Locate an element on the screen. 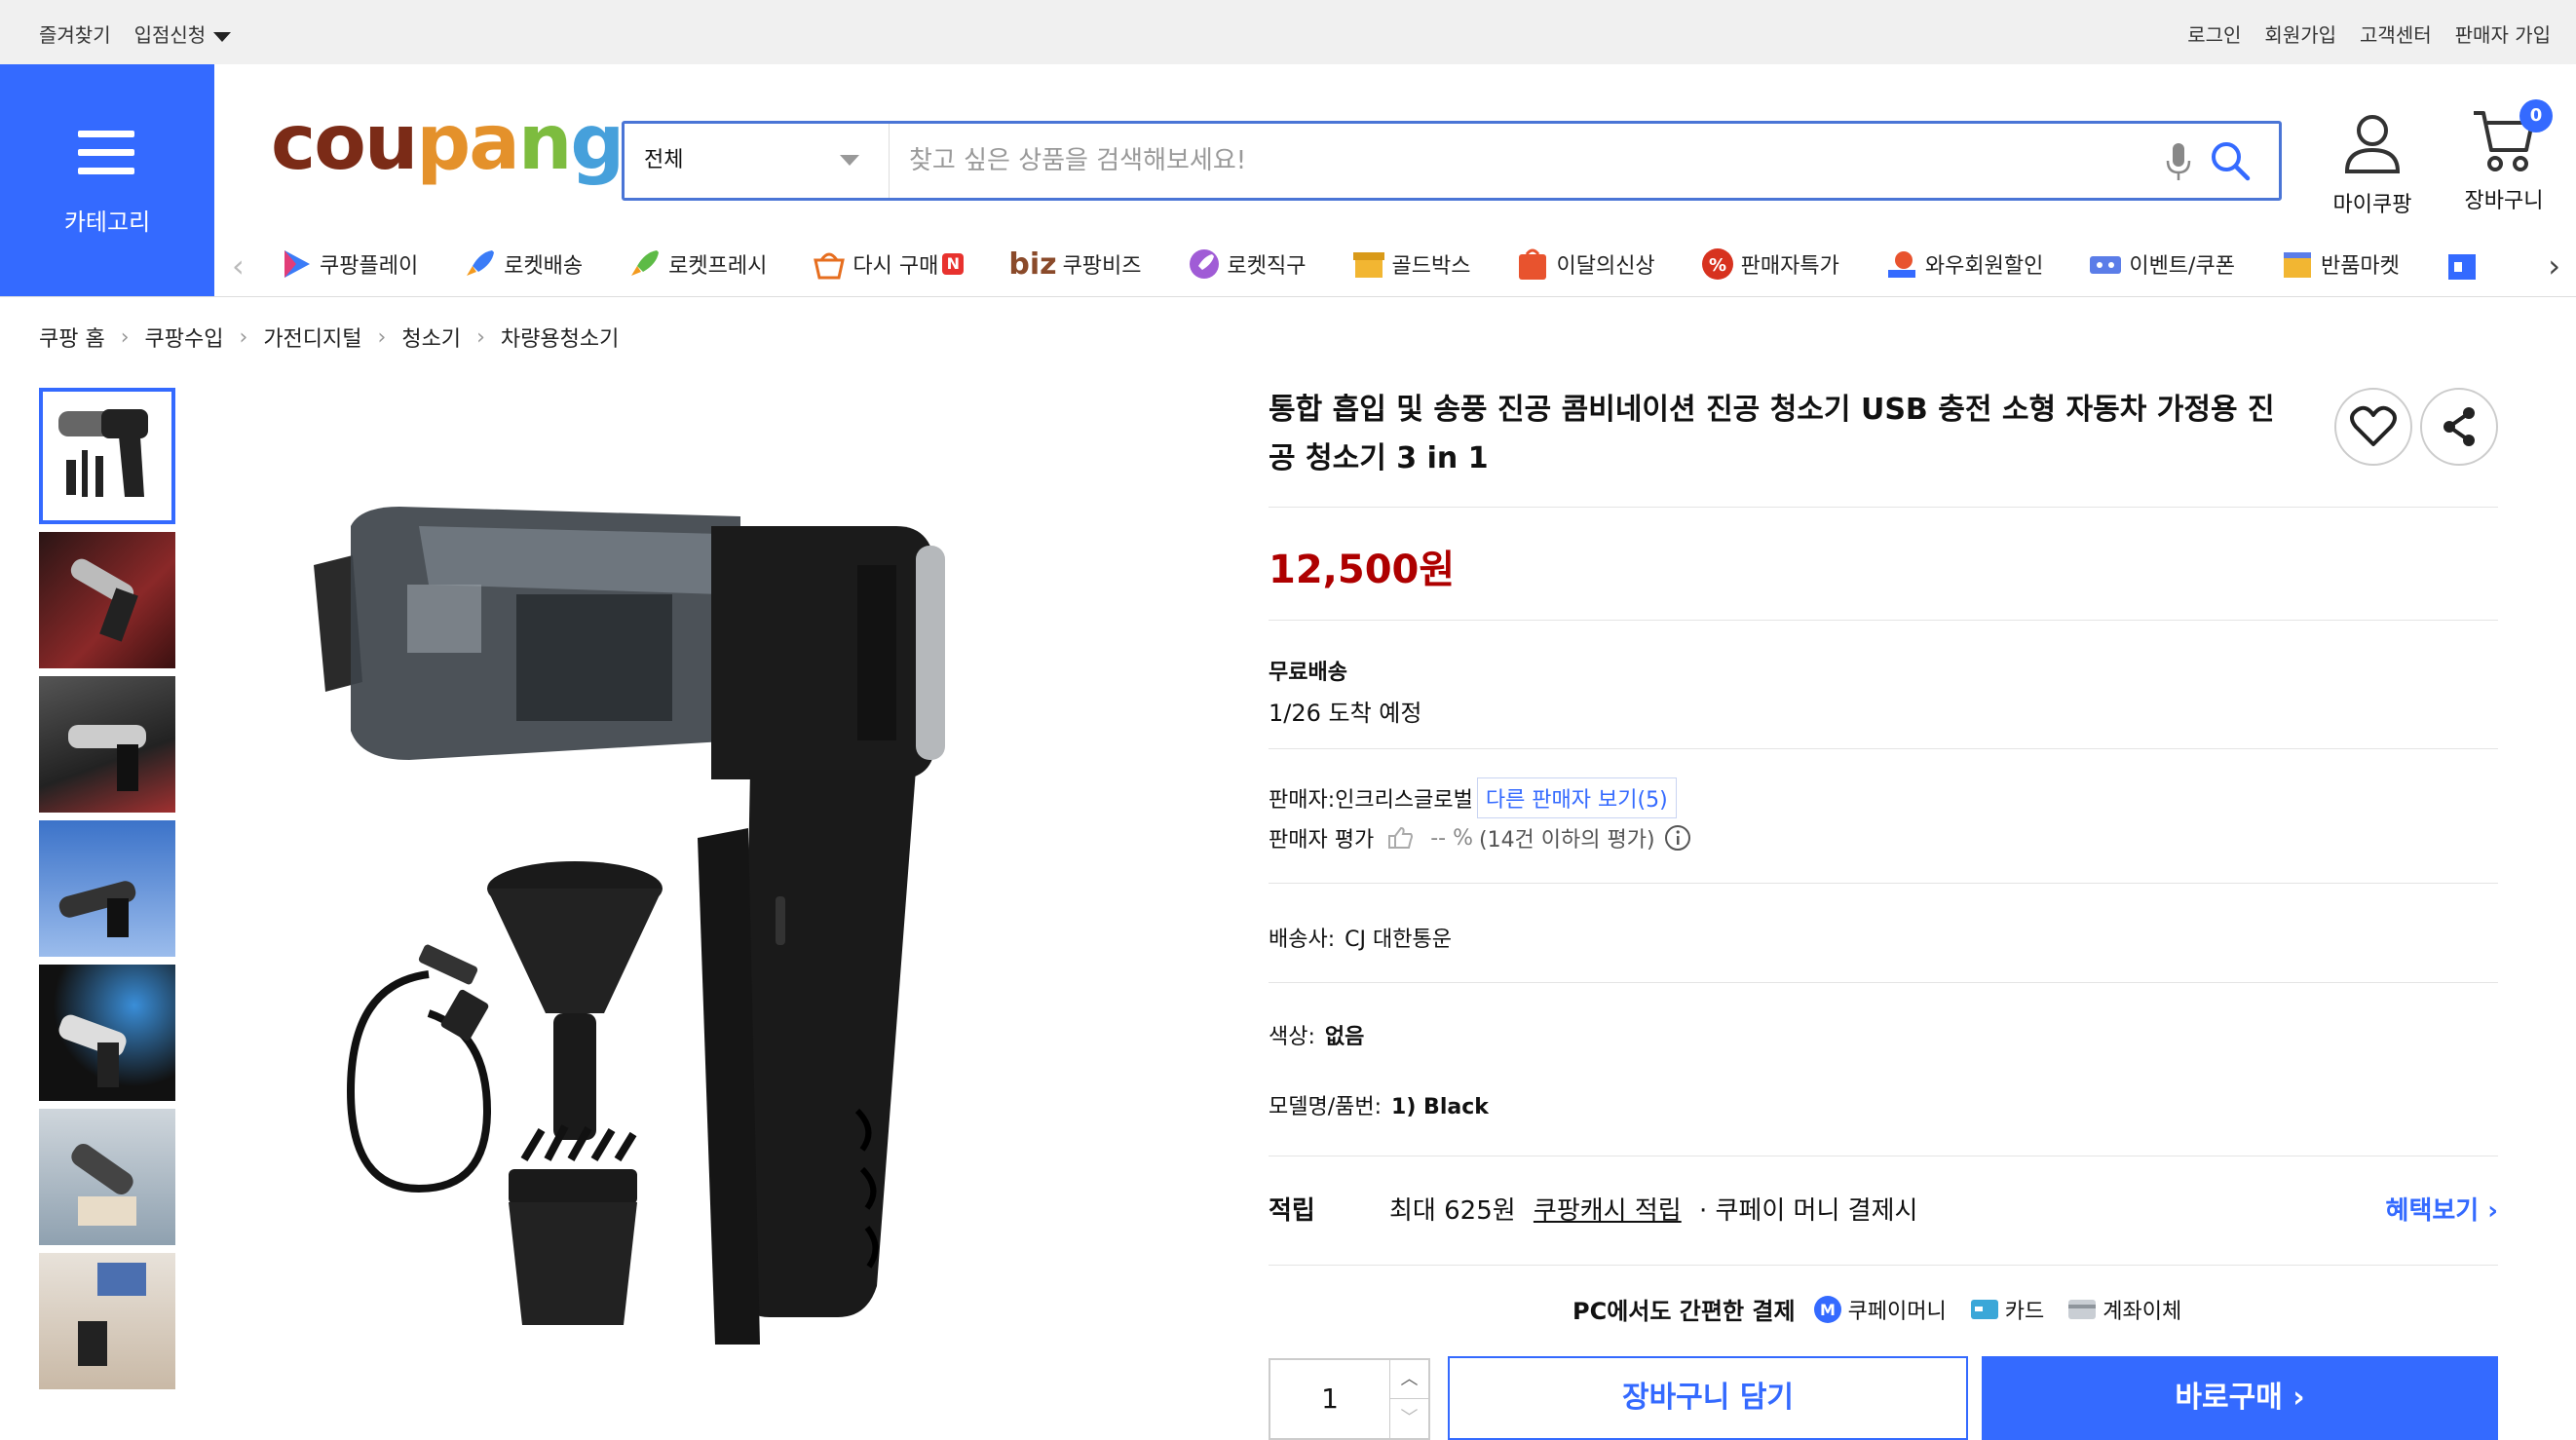 The width and height of the screenshot is (2576, 1440). breadcrumb-electronics: 가전디지털 is located at coordinates (312, 337).